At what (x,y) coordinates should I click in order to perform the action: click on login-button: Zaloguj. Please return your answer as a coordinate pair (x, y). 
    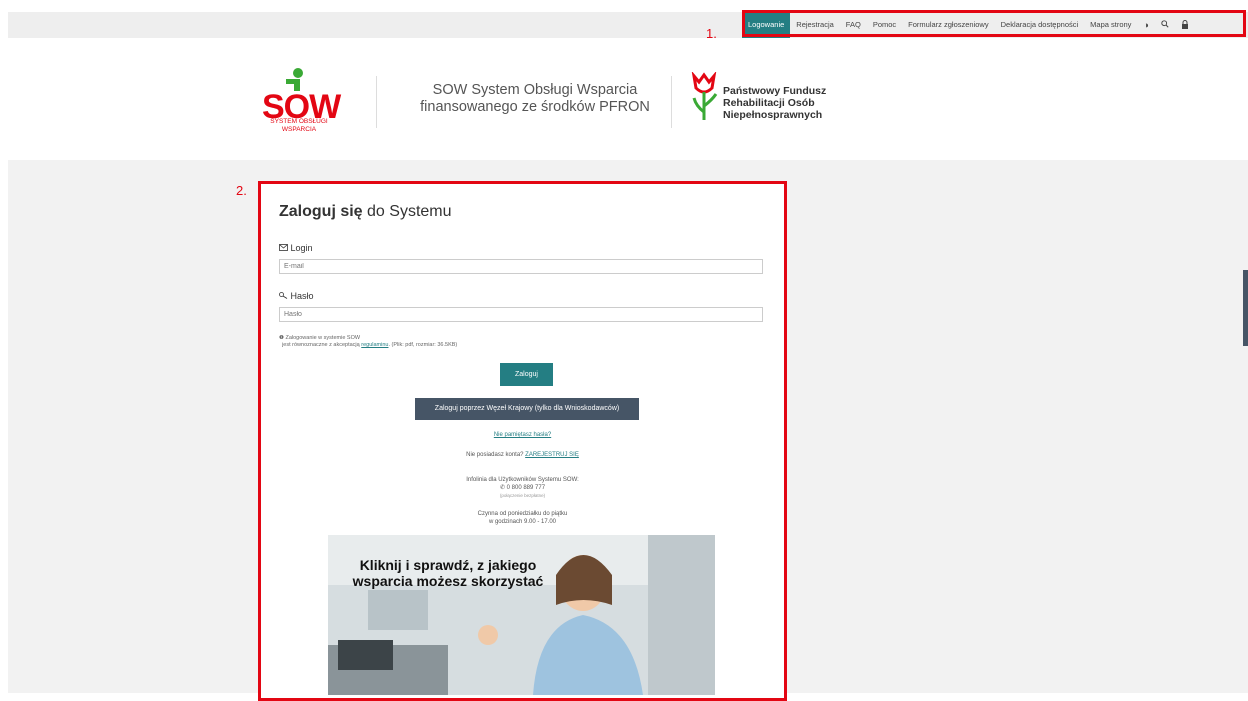
    Looking at the image, I should click on (526, 374).